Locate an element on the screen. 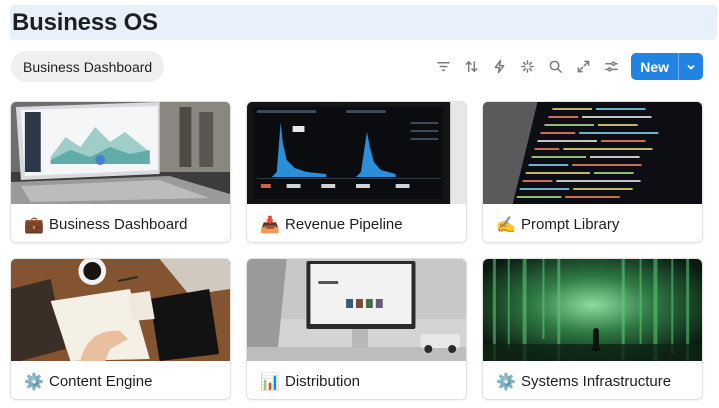  card-title: Systems Infrastructure is located at coordinates (596, 381).